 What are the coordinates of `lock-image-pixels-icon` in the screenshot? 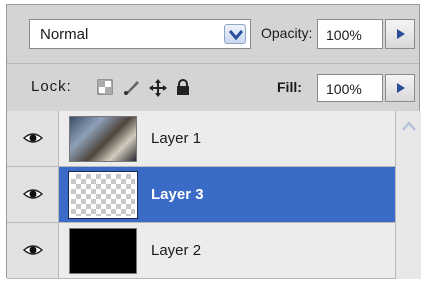 It's located at (131, 87).